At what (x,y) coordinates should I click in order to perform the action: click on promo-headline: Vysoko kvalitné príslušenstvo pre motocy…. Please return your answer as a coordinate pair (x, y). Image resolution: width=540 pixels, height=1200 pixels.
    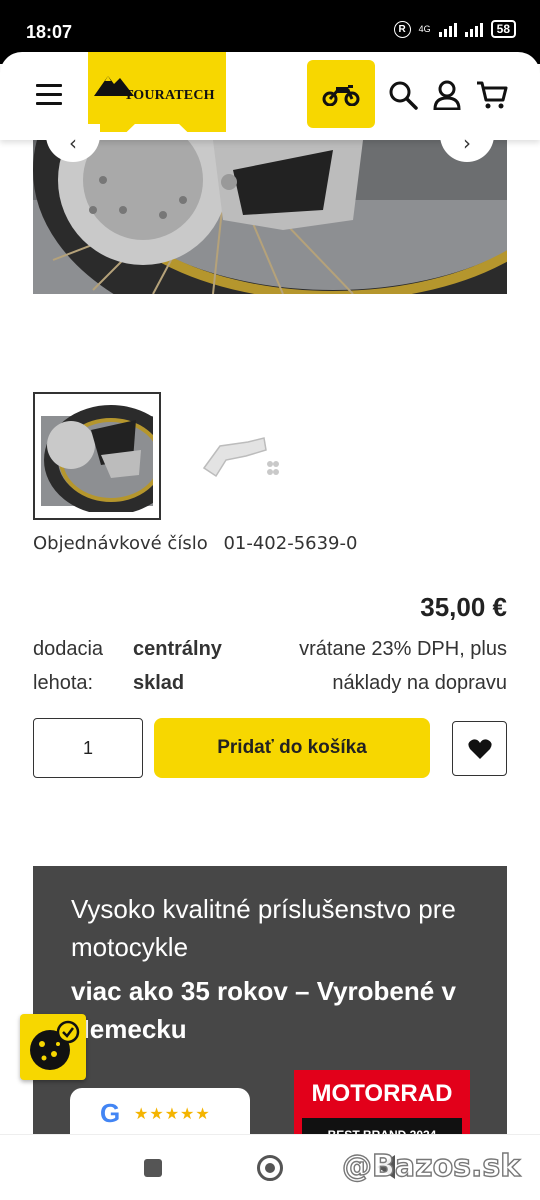
    Looking at the image, I should click on (263, 928).